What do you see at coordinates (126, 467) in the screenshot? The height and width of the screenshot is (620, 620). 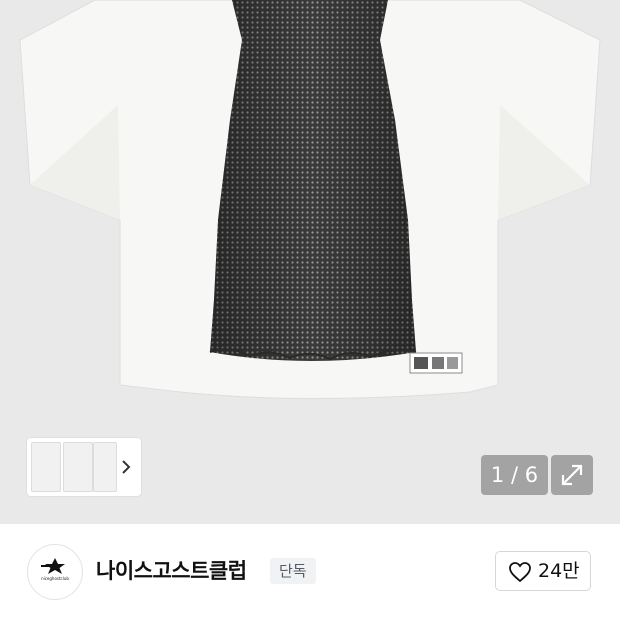 I see `chevron-right-icon` at bounding box center [126, 467].